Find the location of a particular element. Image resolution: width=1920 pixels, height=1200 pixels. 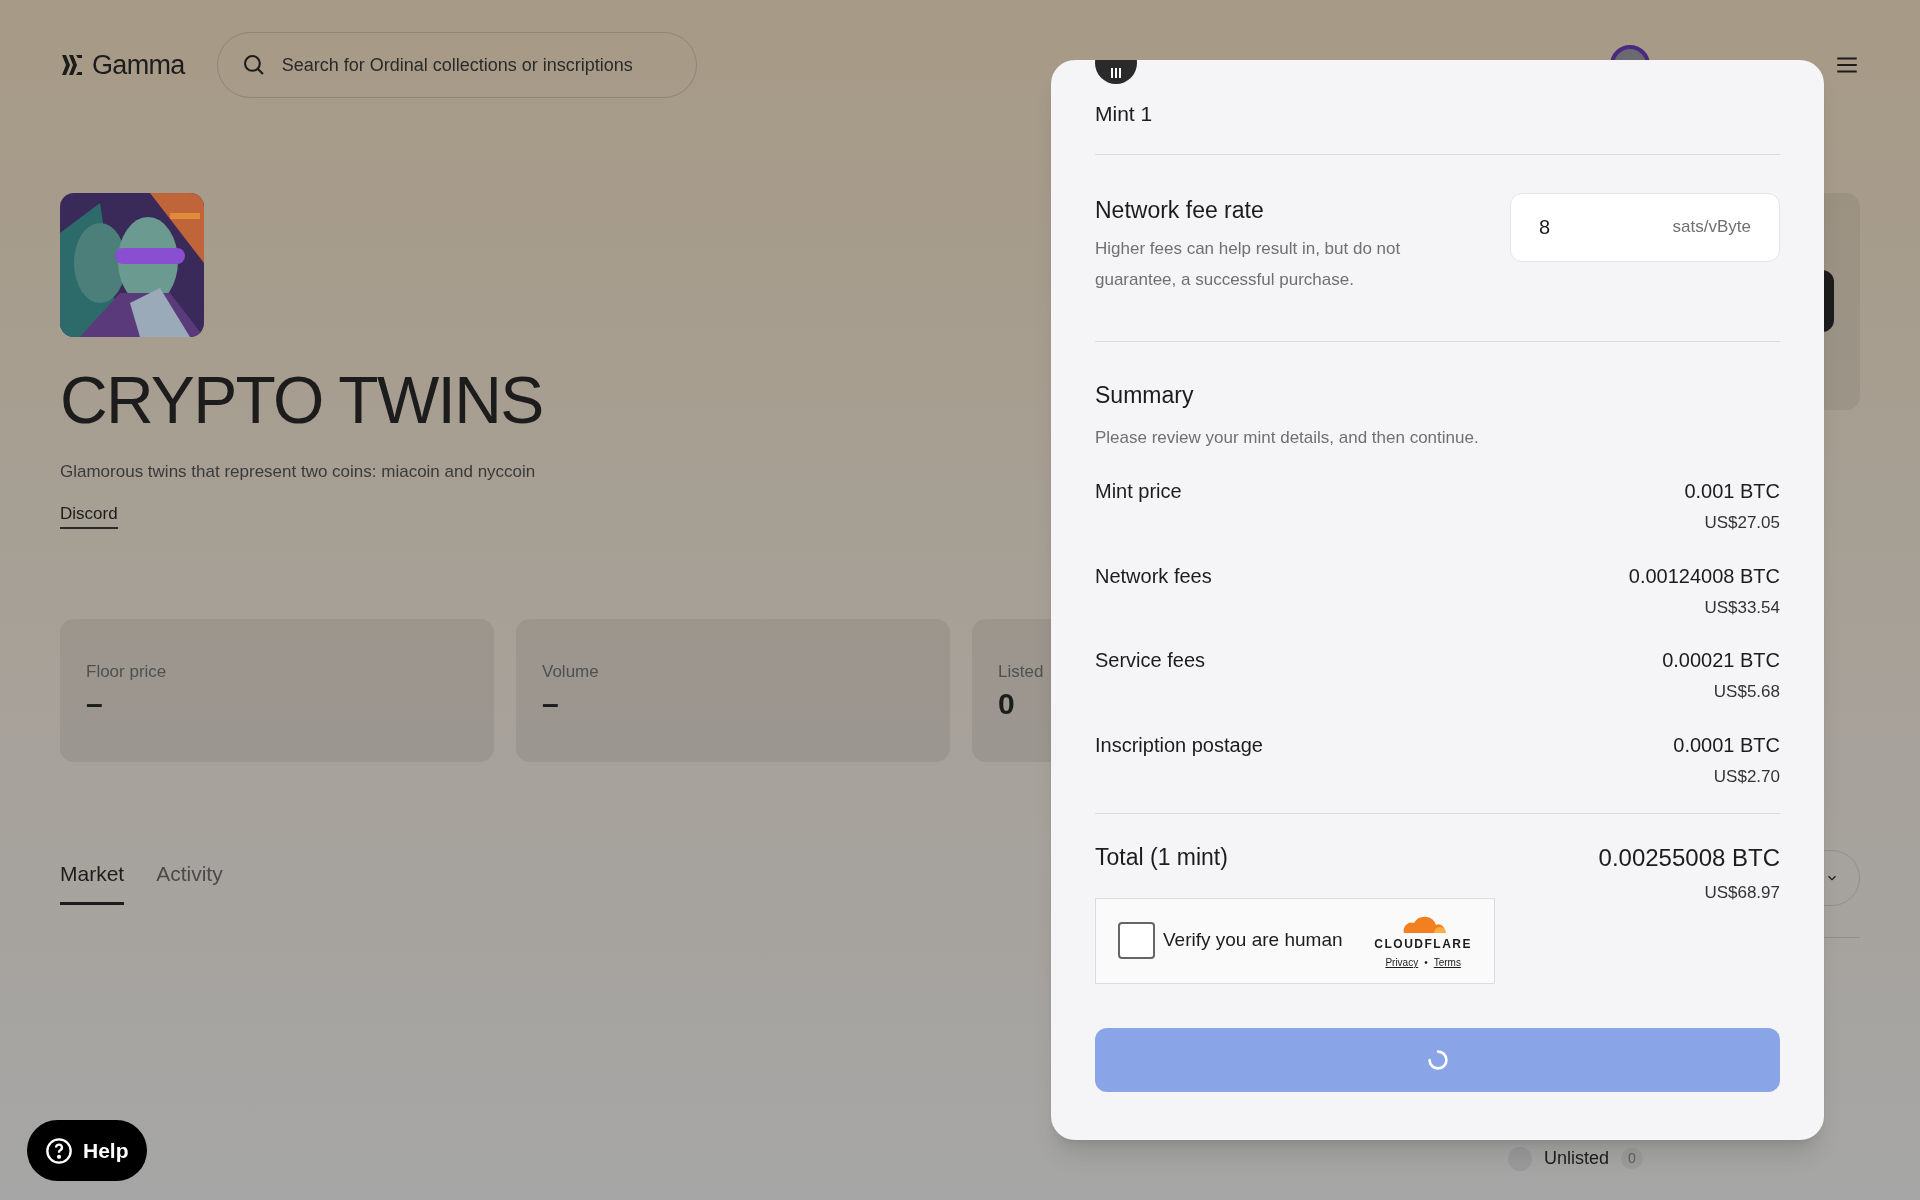

bars-icon is located at coordinates (1116, 73).